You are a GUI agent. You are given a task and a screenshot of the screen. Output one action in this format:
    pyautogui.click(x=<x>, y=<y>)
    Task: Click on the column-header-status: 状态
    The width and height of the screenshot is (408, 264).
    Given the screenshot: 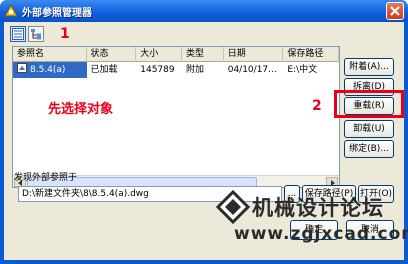 What is the action you would take?
    pyautogui.click(x=112, y=54)
    